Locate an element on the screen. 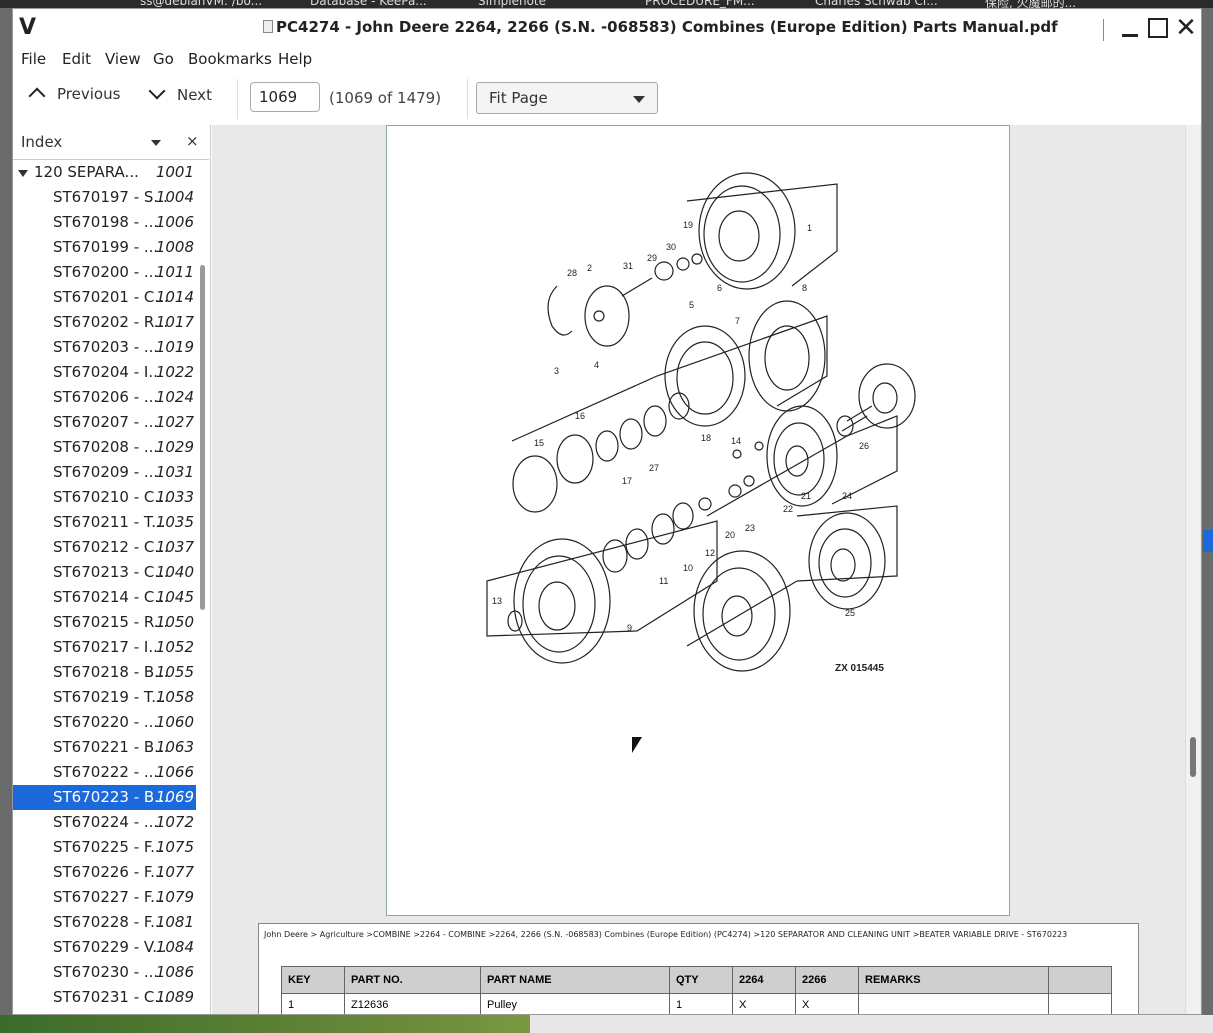 This screenshot has height=1033, width=1213. callout-11: 11 is located at coordinates (663, 581).